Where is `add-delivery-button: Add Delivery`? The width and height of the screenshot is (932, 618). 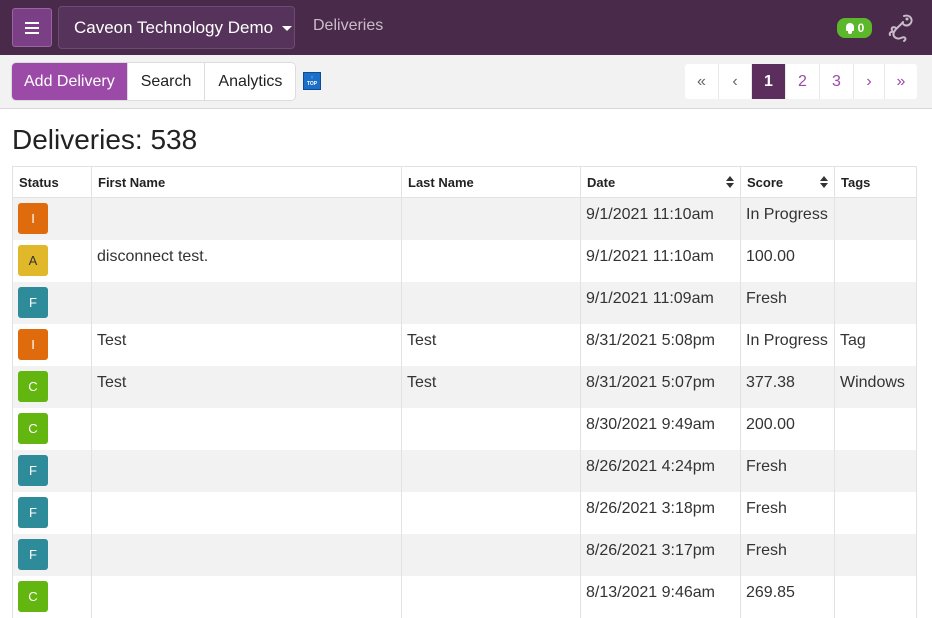
add-delivery-button: Add Delivery is located at coordinates (70, 81).